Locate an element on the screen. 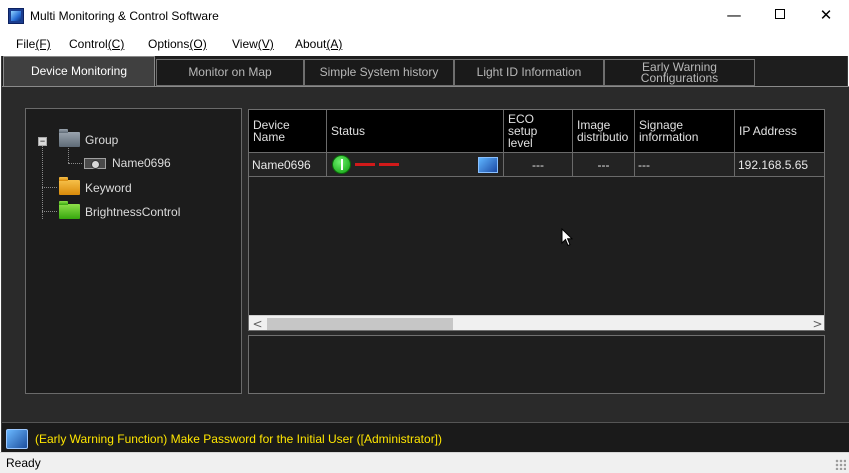  menu-options: Options(O) is located at coordinates (177, 44).